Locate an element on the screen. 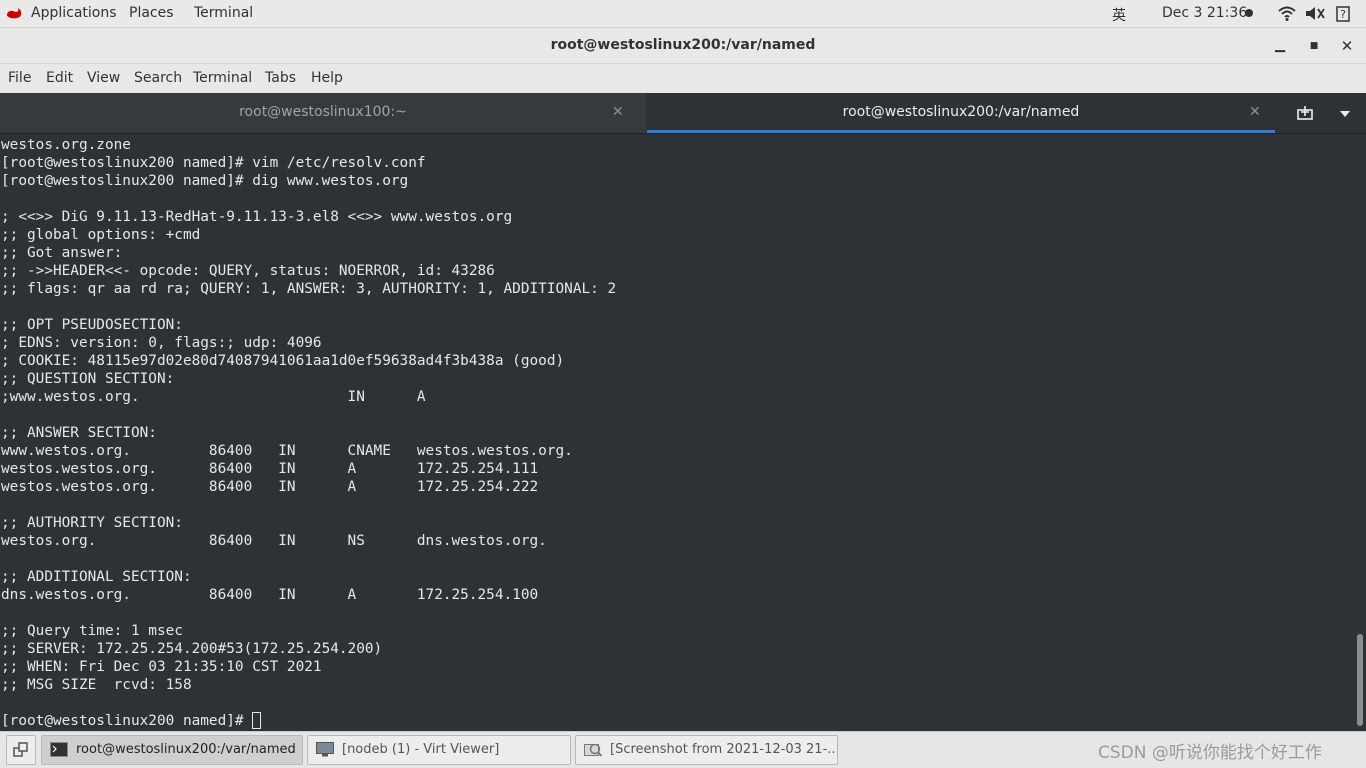 Image resolution: width=1366 pixels, height=768 pixels. menu-view: View is located at coordinates (103, 78).